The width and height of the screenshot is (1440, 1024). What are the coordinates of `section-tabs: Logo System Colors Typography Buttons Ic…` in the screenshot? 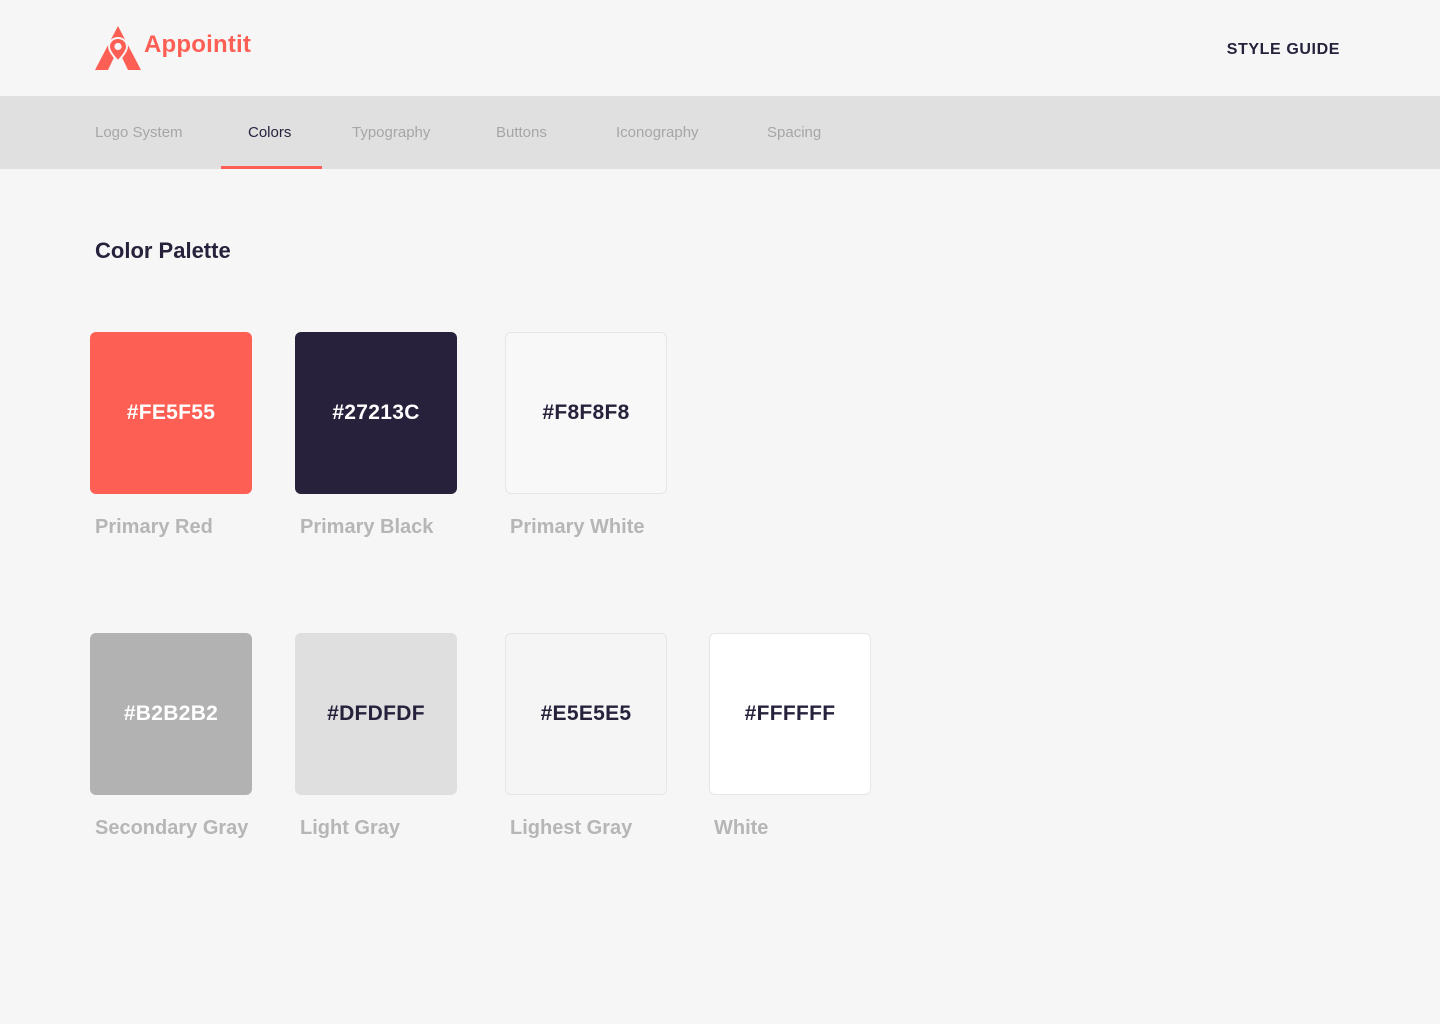 It's located at (720, 132).